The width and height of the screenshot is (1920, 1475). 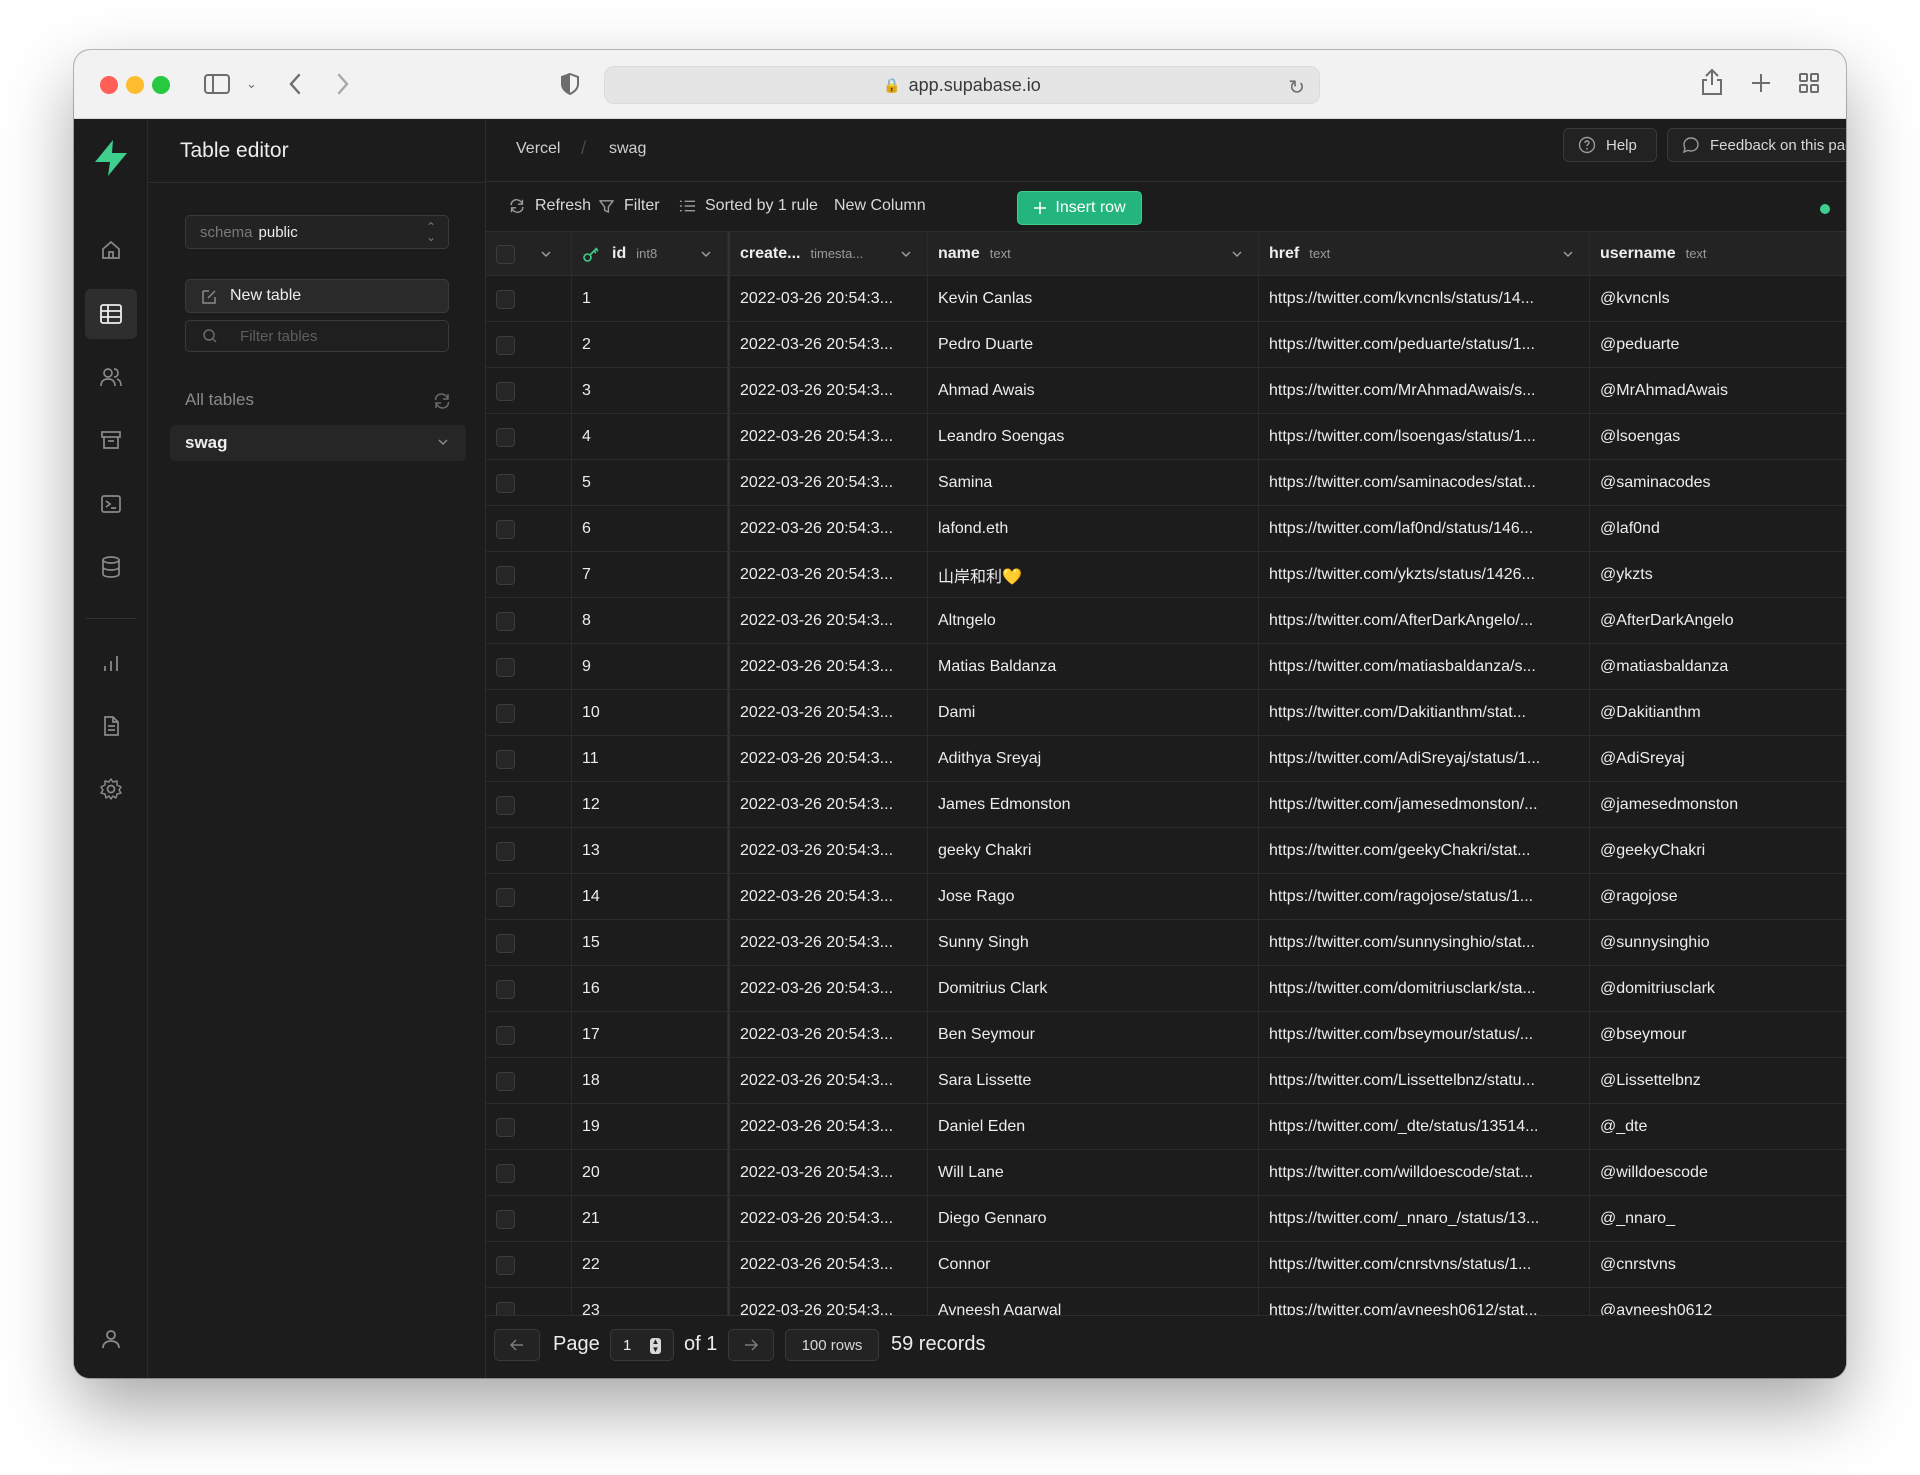 I want to click on chart-icon, so click(x=111, y=663).